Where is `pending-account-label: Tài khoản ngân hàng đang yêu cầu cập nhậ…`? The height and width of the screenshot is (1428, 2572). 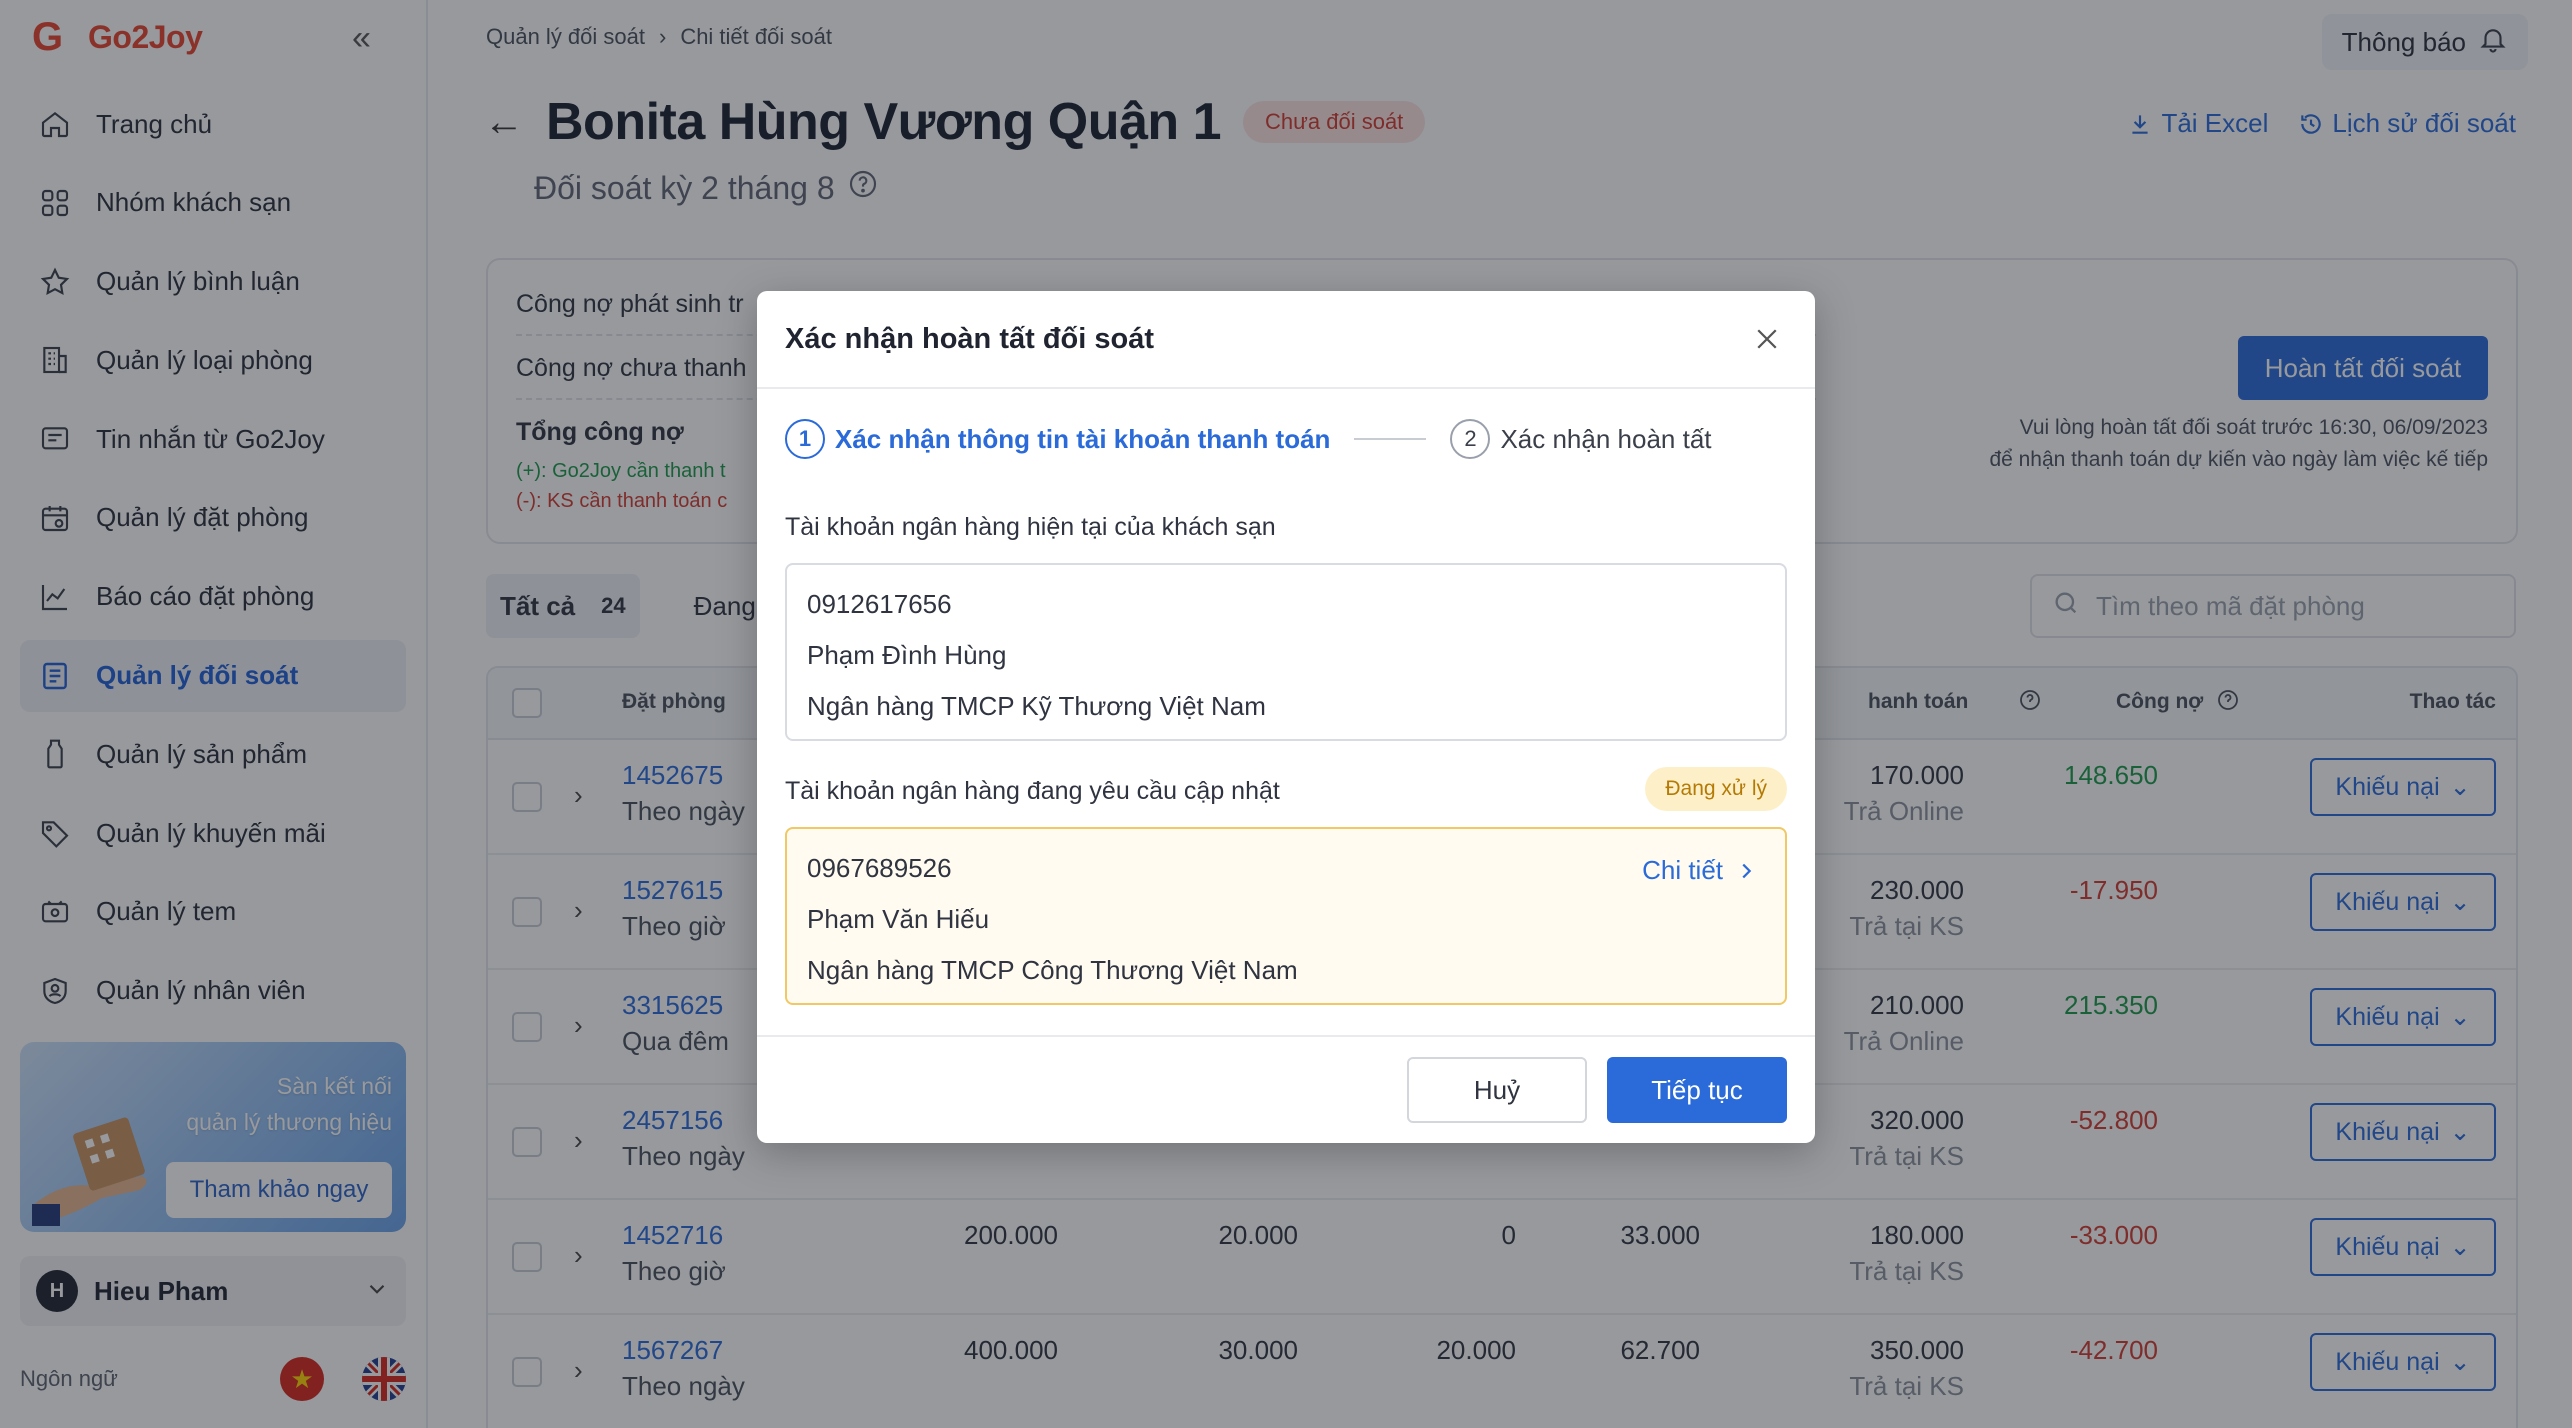
pending-account-label: Tài khoản ngân hàng đang yêu cầu cập nhậ… is located at coordinates (1032, 791).